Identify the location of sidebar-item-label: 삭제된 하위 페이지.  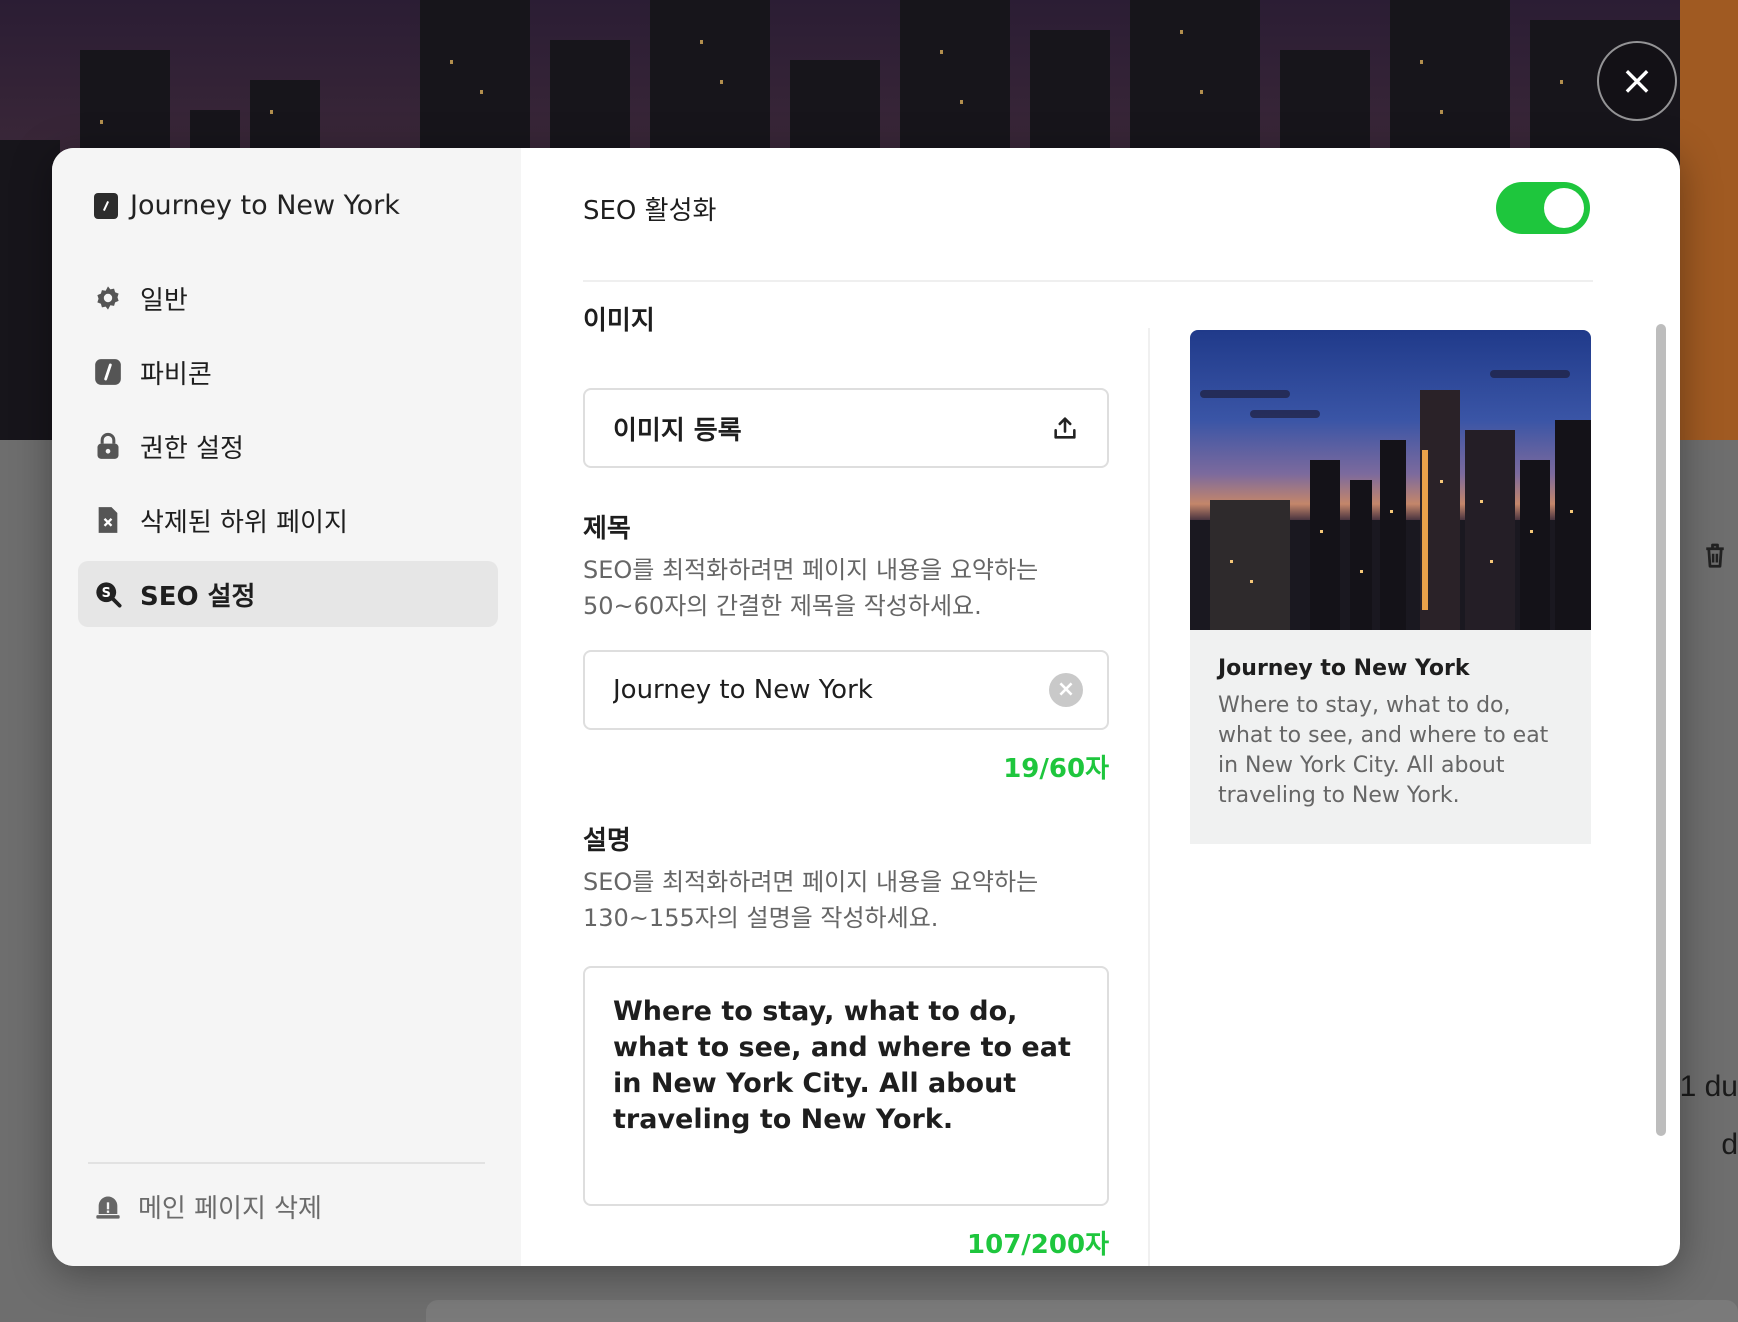
(244, 522).